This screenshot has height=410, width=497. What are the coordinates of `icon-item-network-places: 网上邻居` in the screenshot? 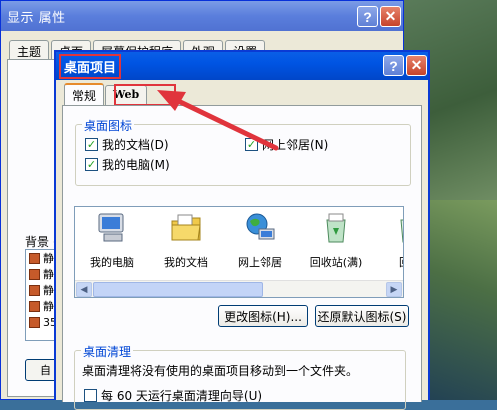 It's located at (260, 240).